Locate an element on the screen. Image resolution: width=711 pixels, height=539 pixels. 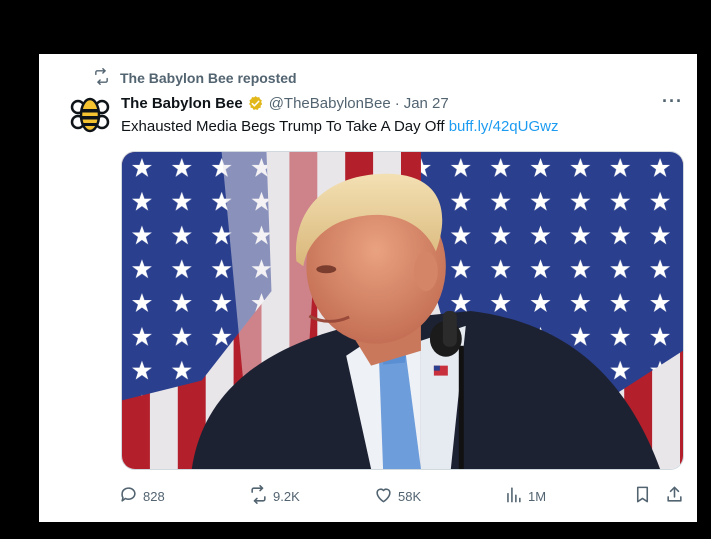
share-button is located at coordinates (674, 496).